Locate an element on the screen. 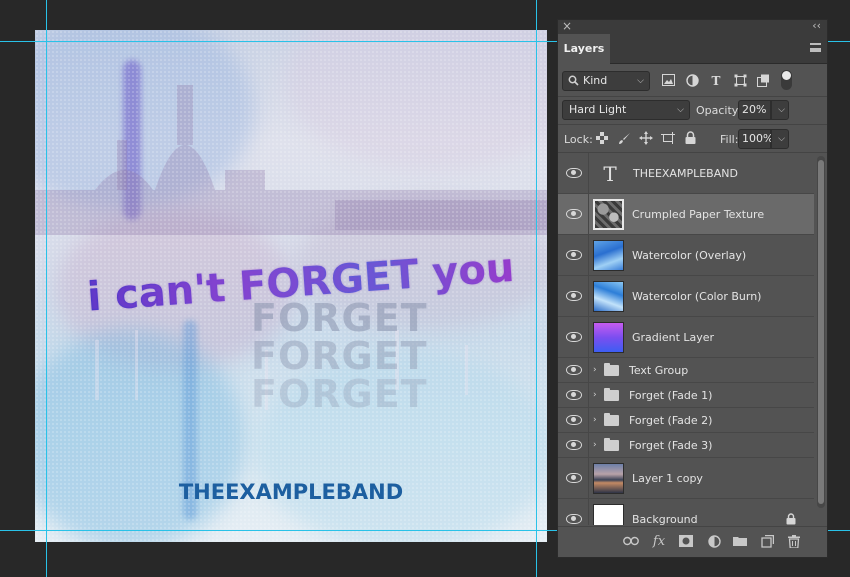 The height and width of the screenshot is (577, 850). filter-toggle is located at coordinates (786, 80).